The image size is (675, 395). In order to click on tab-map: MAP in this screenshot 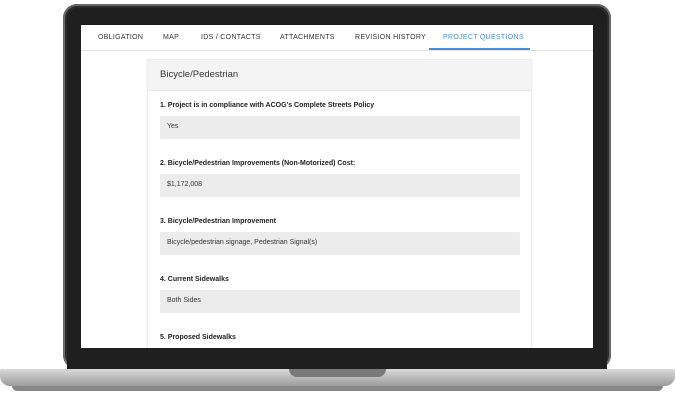, I will do `click(171, 37)`.